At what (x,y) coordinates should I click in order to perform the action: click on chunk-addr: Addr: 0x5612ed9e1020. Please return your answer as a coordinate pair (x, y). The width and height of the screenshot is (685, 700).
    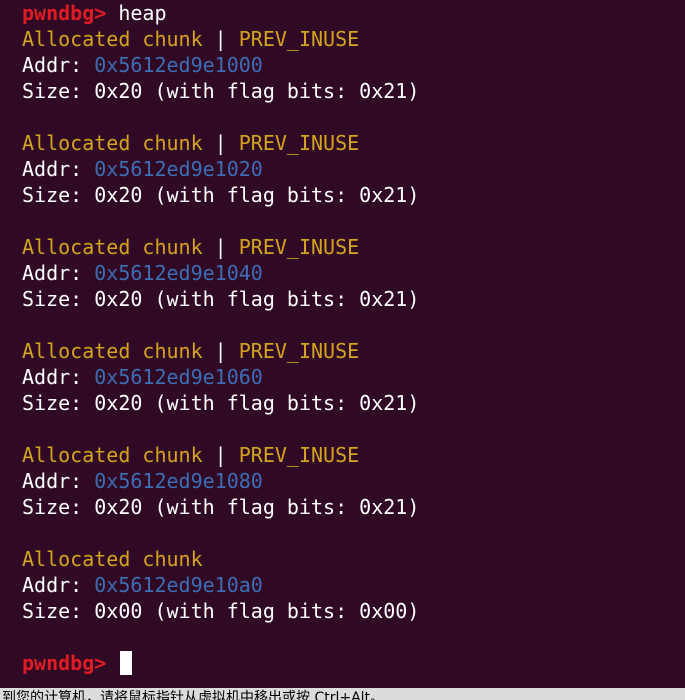
    Looking at the image, I should click on (142, 169).